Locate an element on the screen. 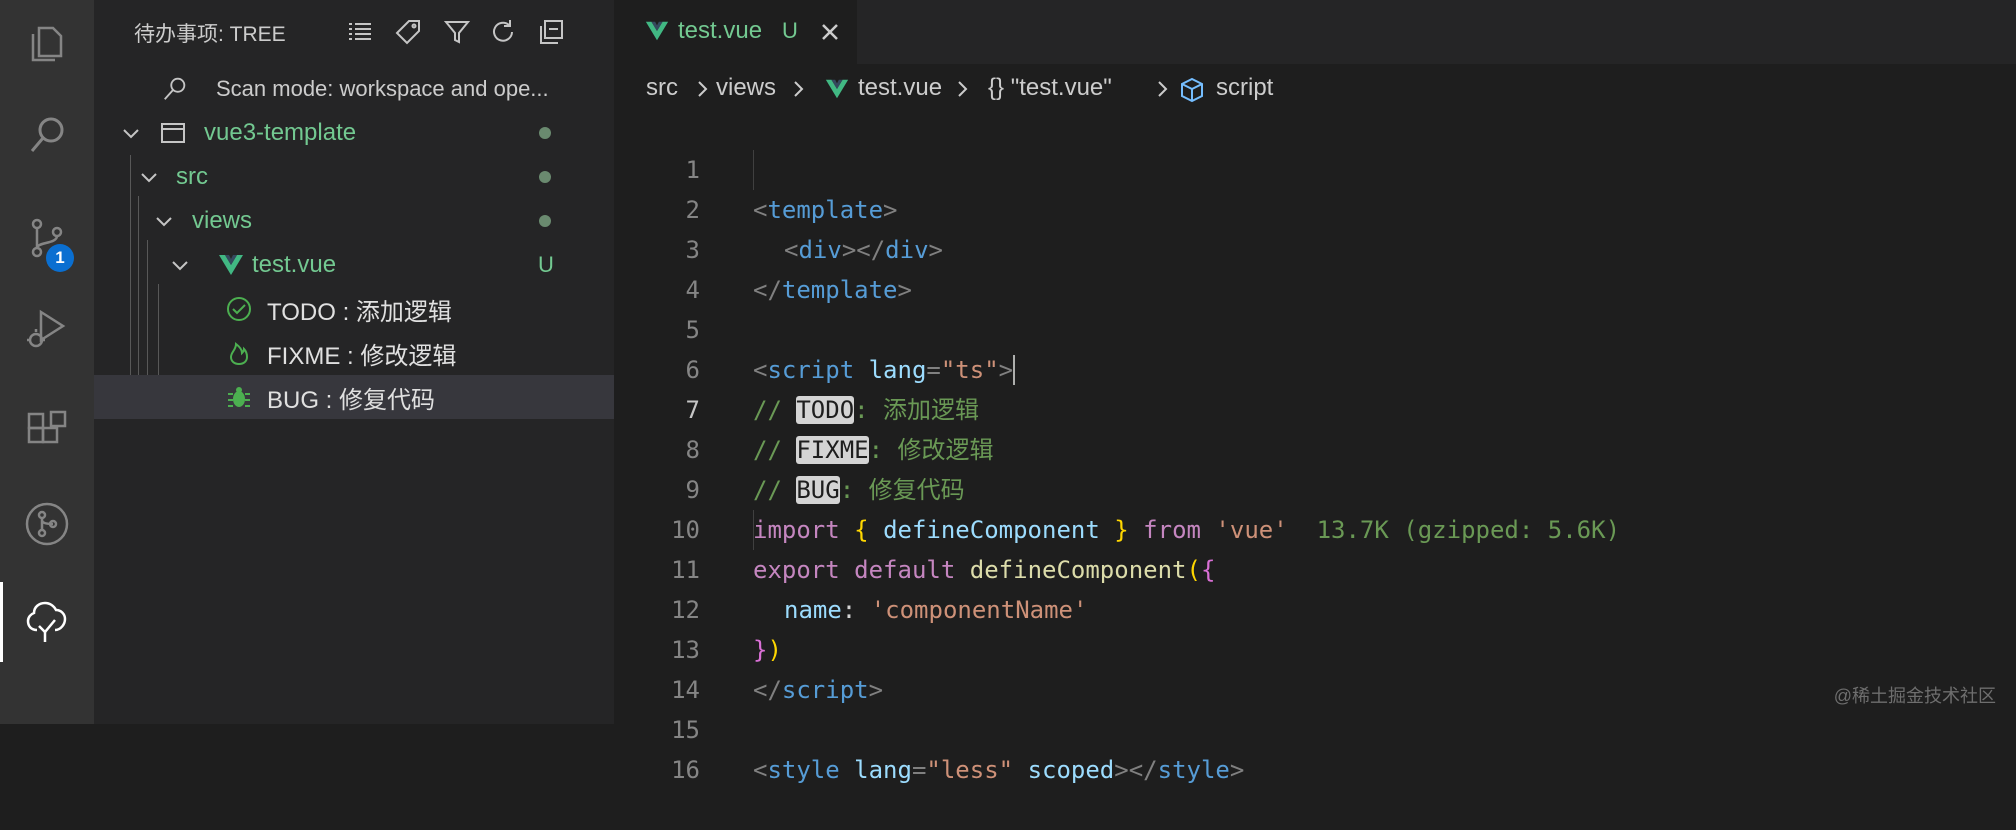 This screenshot has height=830, width=2016. refresh-icon is located at coordinates (503, 32).